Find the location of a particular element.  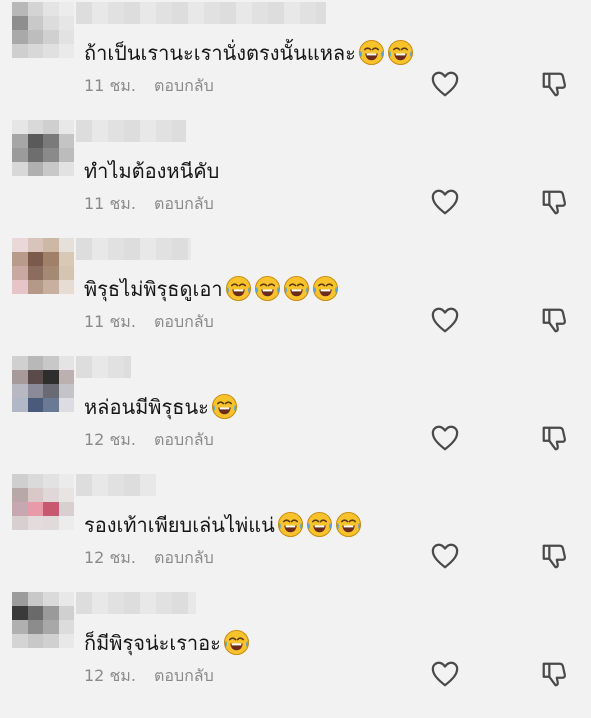

comment-text: หล่อนมีพิรุธนะ is located at coordinates (161, 407).